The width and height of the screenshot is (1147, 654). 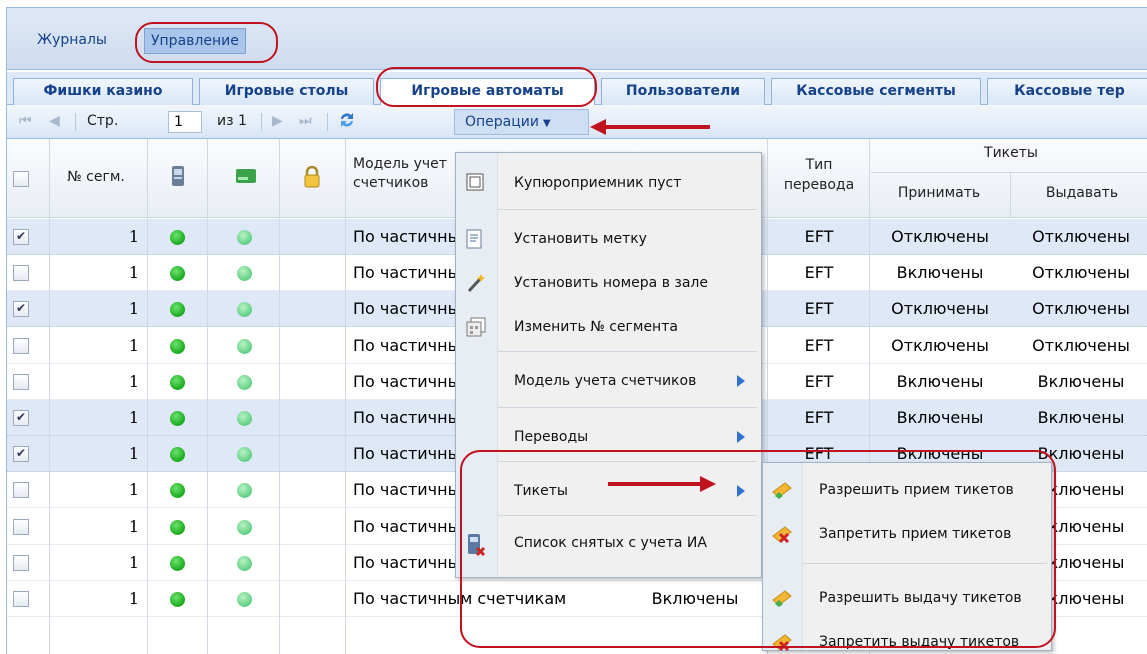 I want to click on lock-icon, so click(x=312, y=178).